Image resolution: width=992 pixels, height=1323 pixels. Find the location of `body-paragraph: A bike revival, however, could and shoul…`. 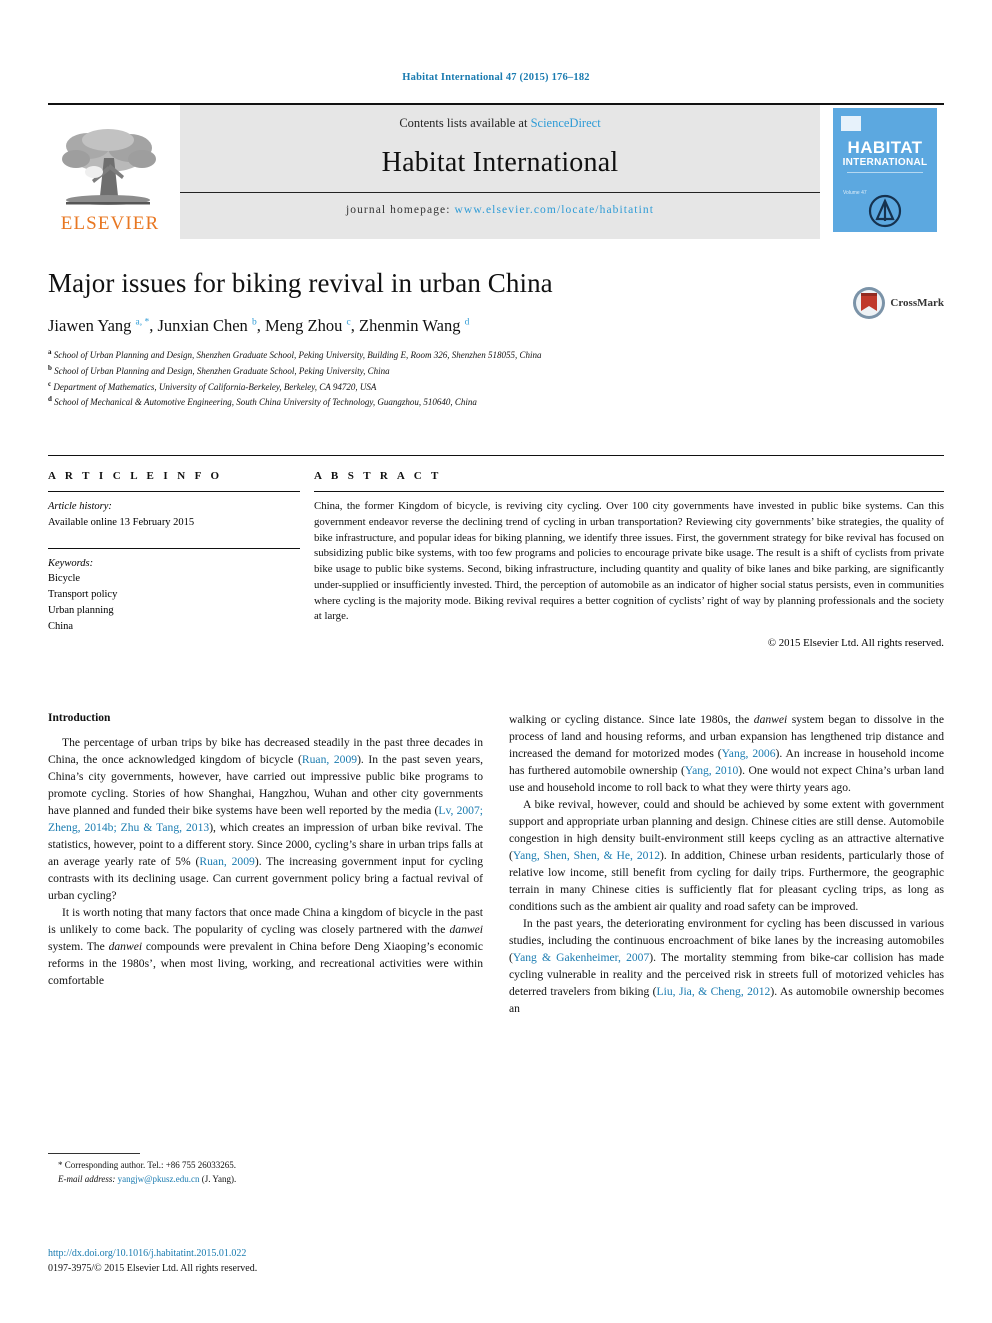

body-paragraph: A bike revival, however, could and shoul… is located at coordinates (726, 855).